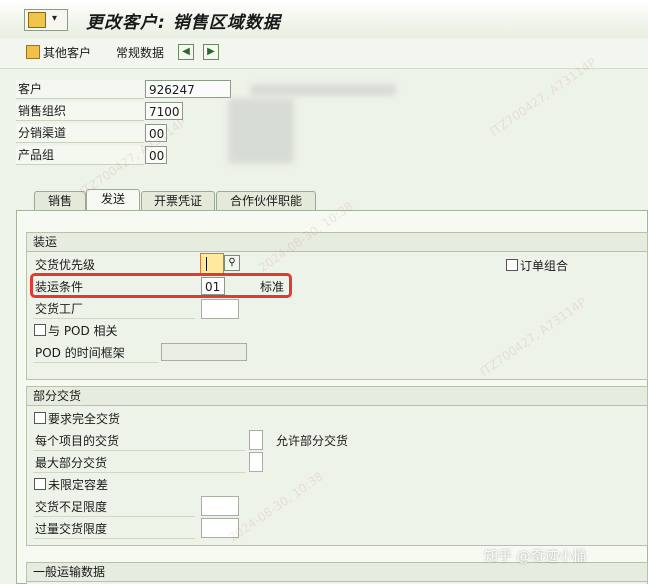 The width and height of the screenshot is (648, 584). What do you see at coordinates (323, 90) in the screenshot?
I see `redacted-customer-name` at bounding box center [323, 90].